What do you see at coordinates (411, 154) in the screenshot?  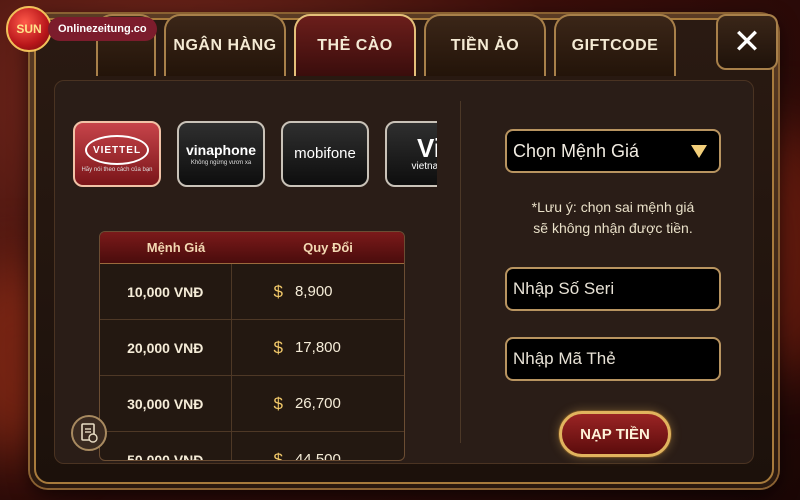 I see `carrier-vietnamobile: Vi vietnam` at bounding box center [411, 154].